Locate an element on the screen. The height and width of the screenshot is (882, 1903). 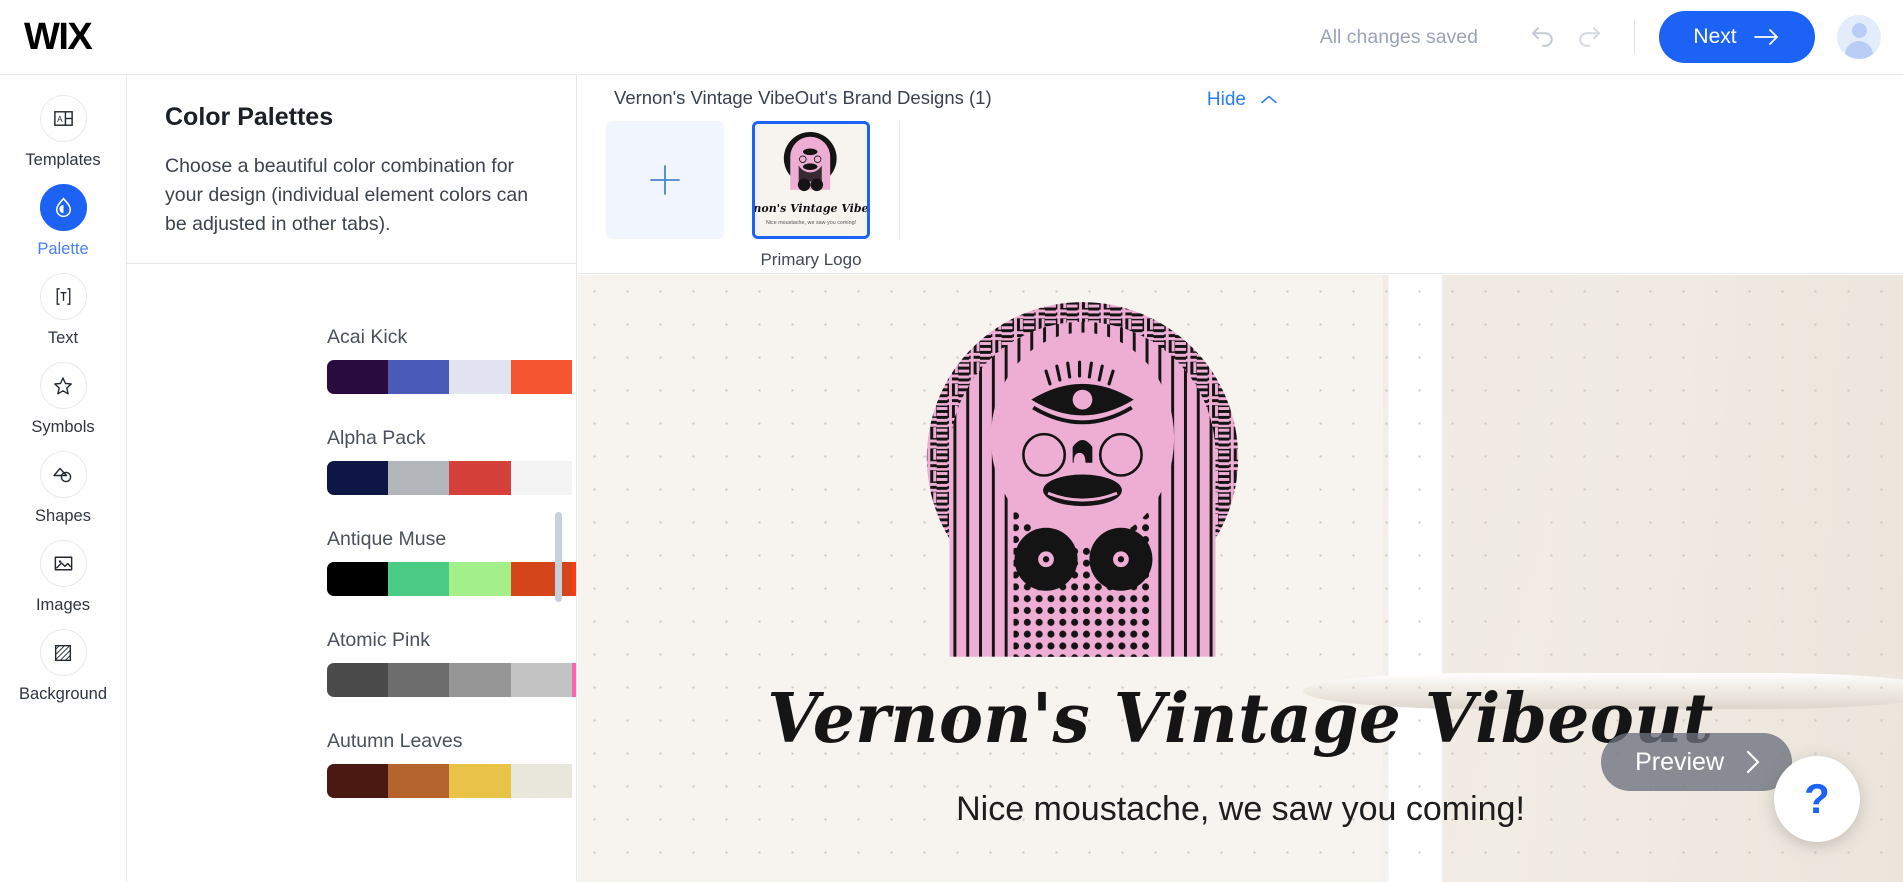
sidebar-item-text: Text is located at coordinates (63, 310).